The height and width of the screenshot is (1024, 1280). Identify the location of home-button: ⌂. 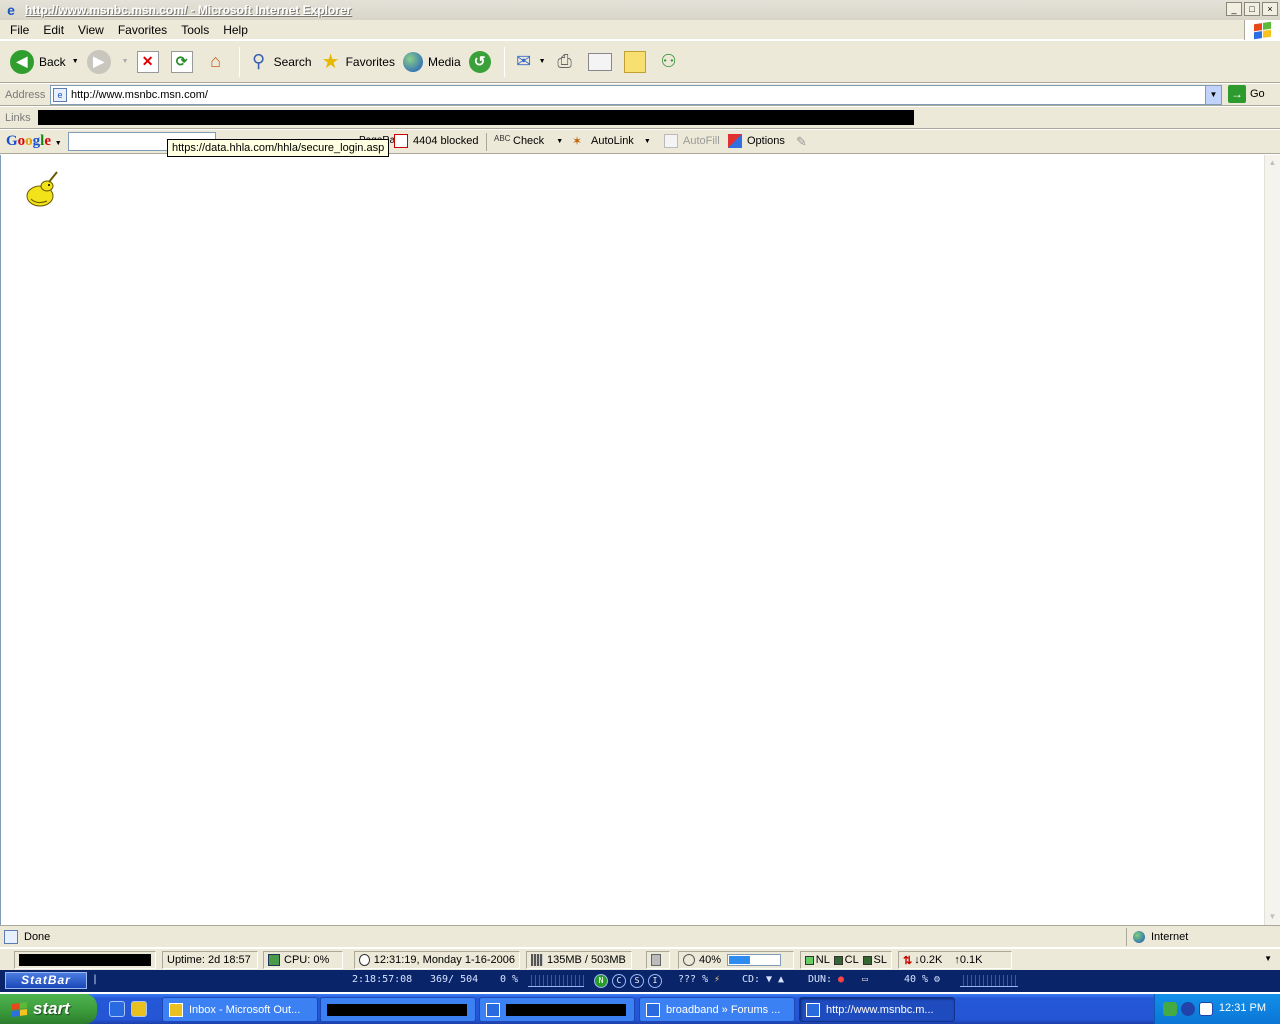
(218, 62).